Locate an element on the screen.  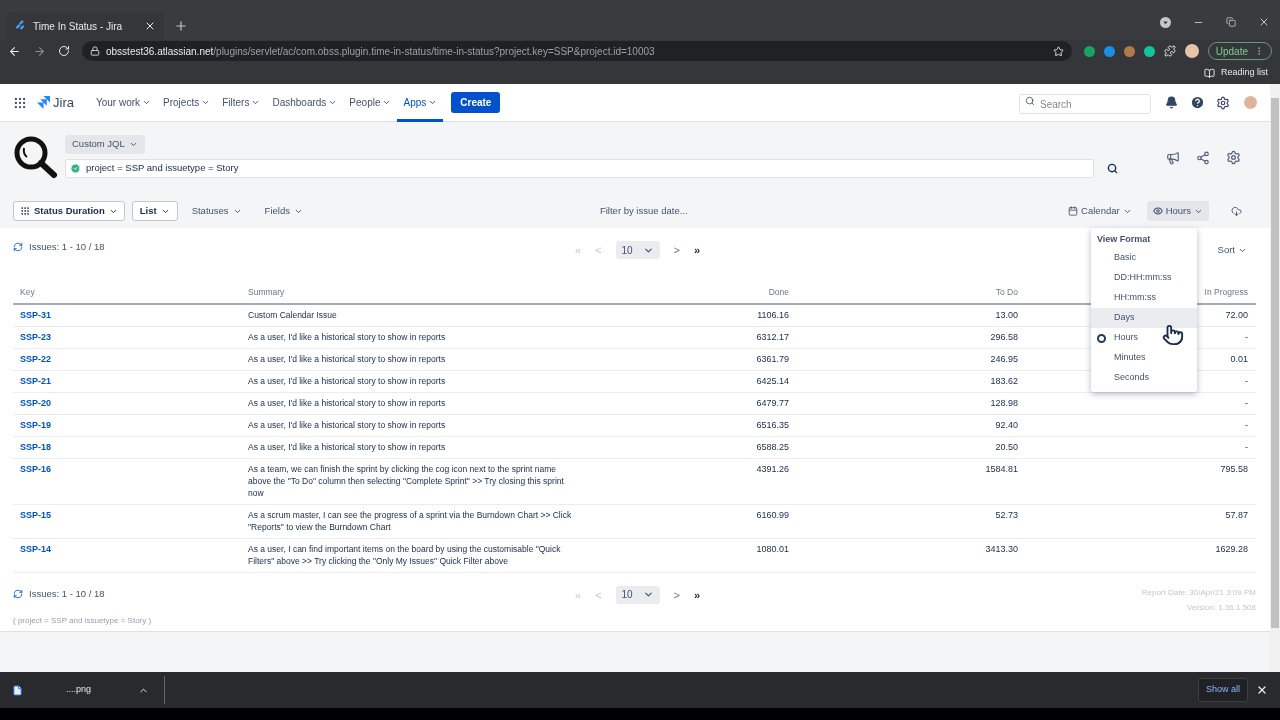
restore-icon is located at coordinates (1231, 22).